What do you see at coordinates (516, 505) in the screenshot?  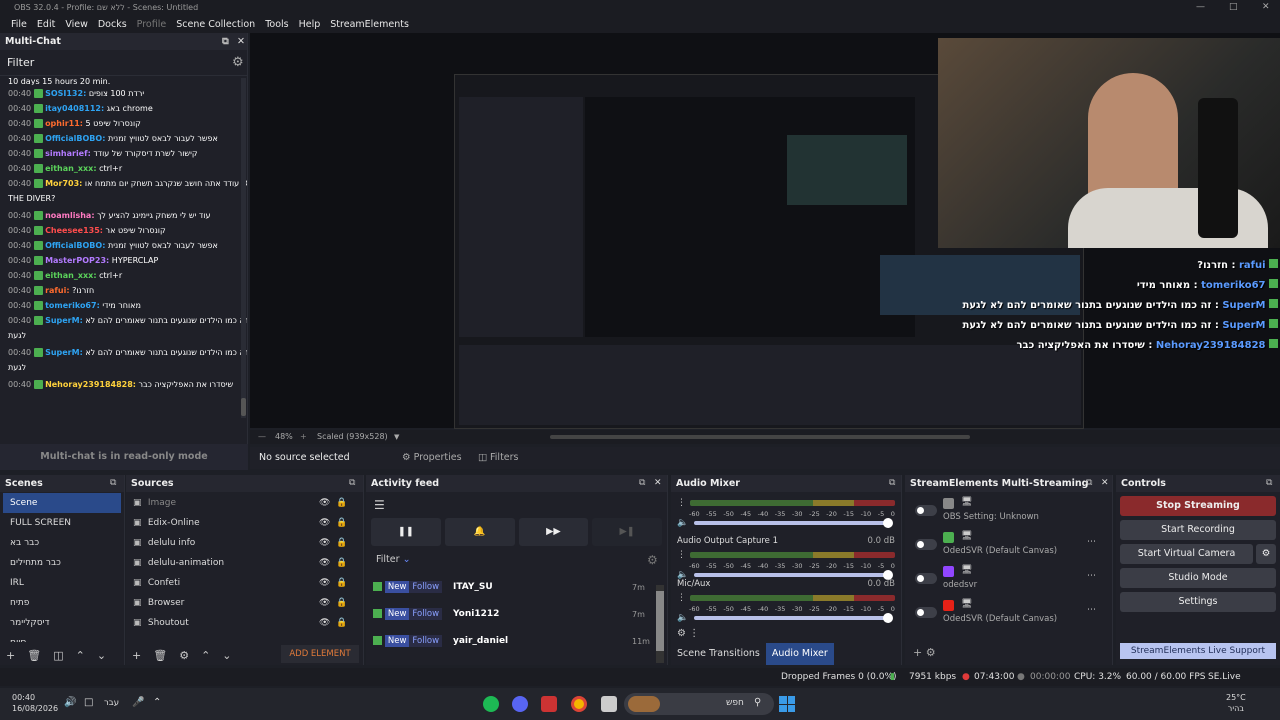 I see `hamburger-icon: ☰` at bounding box center [516, 505].